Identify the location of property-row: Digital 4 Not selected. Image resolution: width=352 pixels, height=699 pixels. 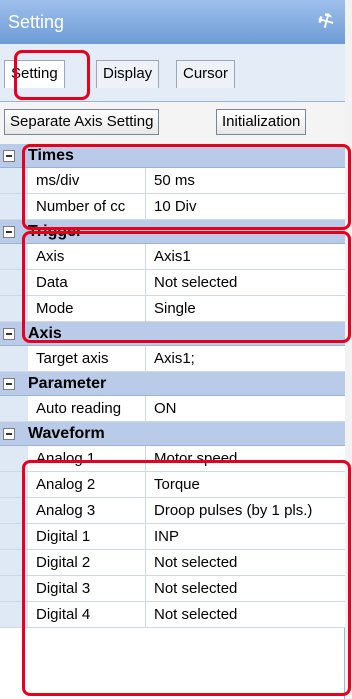
(172, 615).